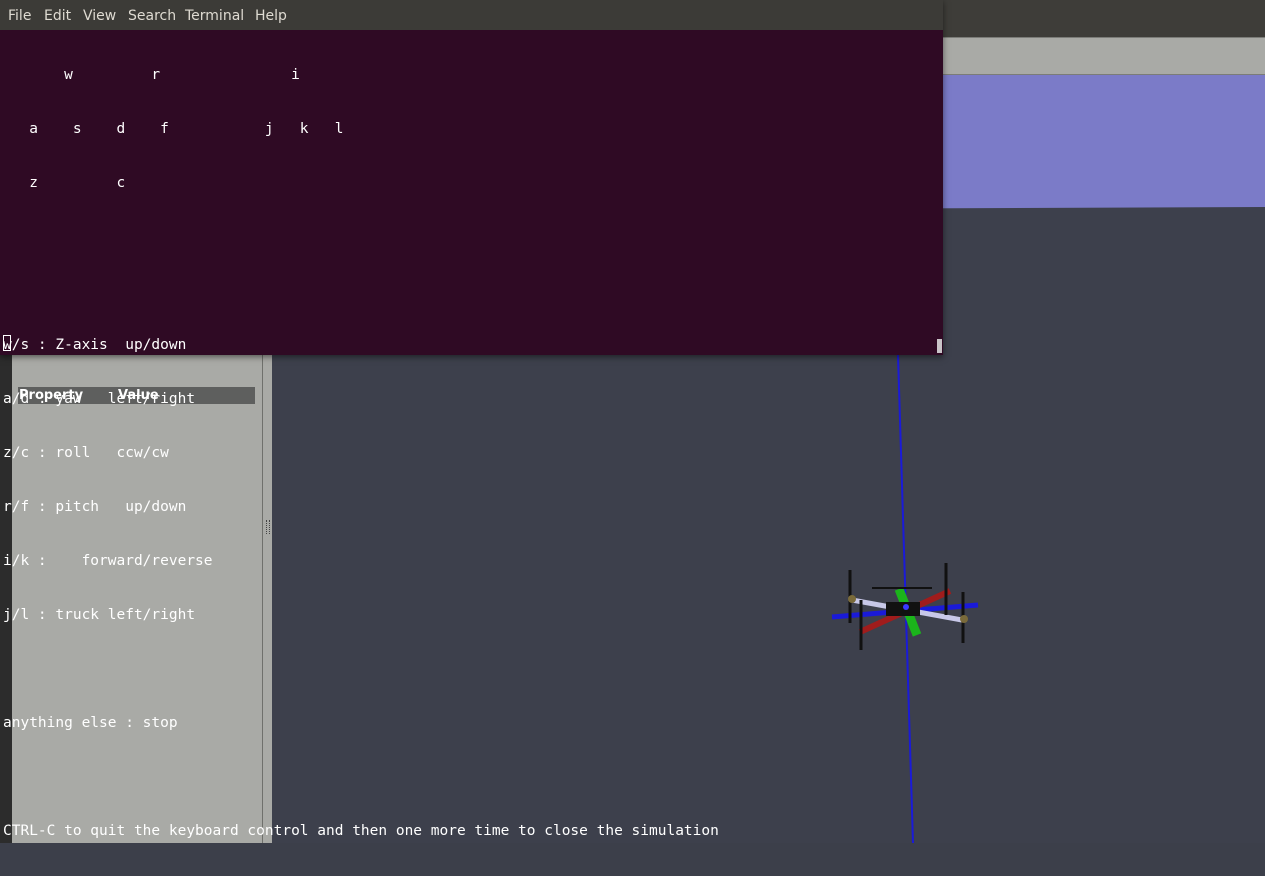 The width and height of the screenshot is (1265, 876). Describe the element at coordinates (152, 16) in the screenshot. I see `menu-search: Search` at that location.